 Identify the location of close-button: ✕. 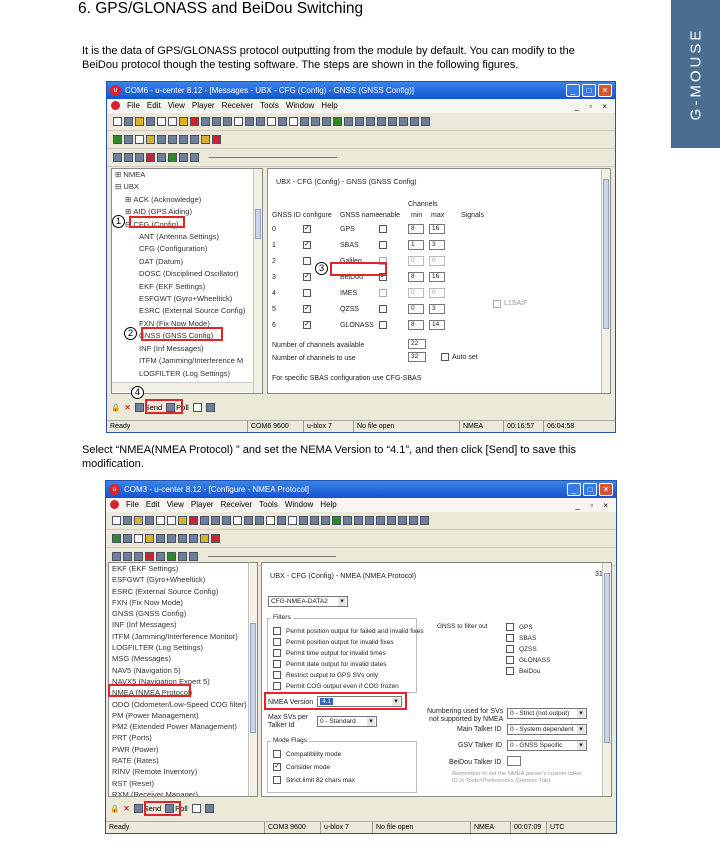
(605, 90).